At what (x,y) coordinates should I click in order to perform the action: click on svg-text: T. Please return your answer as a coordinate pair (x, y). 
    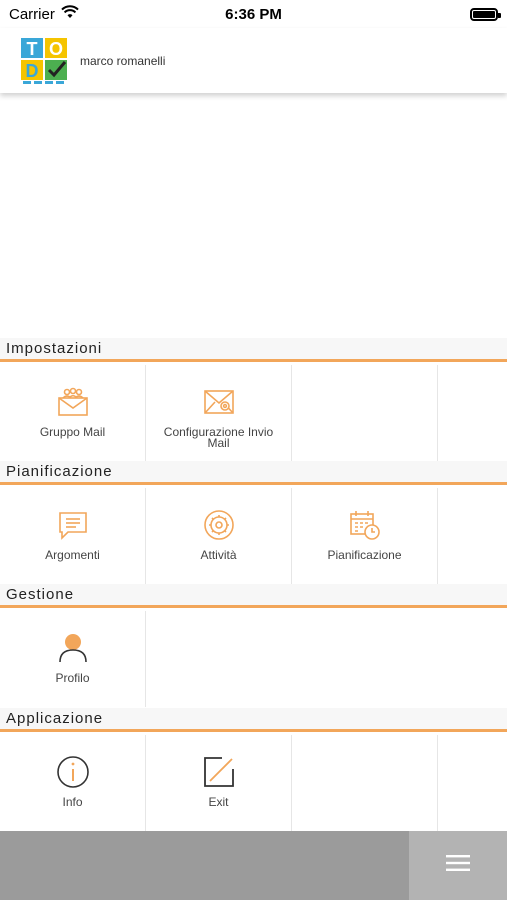
    Looking at the image, I should click on (32, 49).